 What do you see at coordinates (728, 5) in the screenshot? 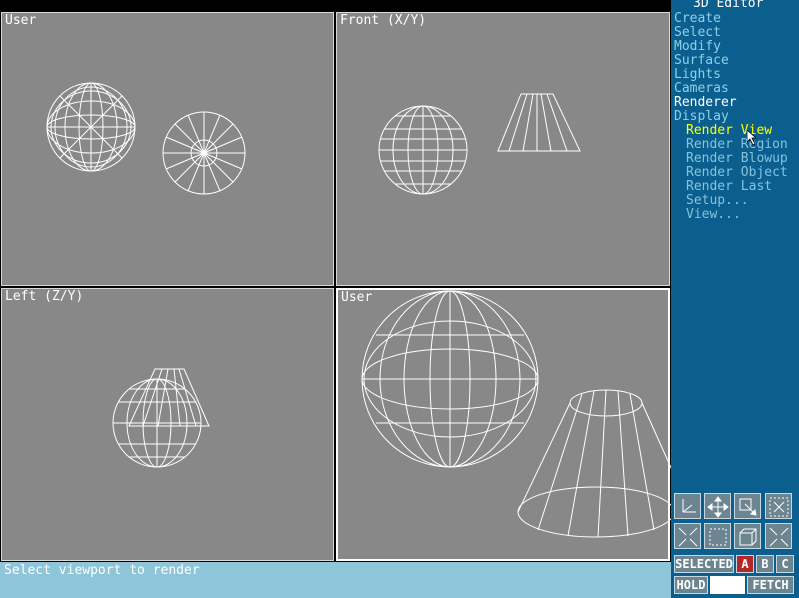
I see `app-title: 3D Editor` at bounding box center [728, 5].